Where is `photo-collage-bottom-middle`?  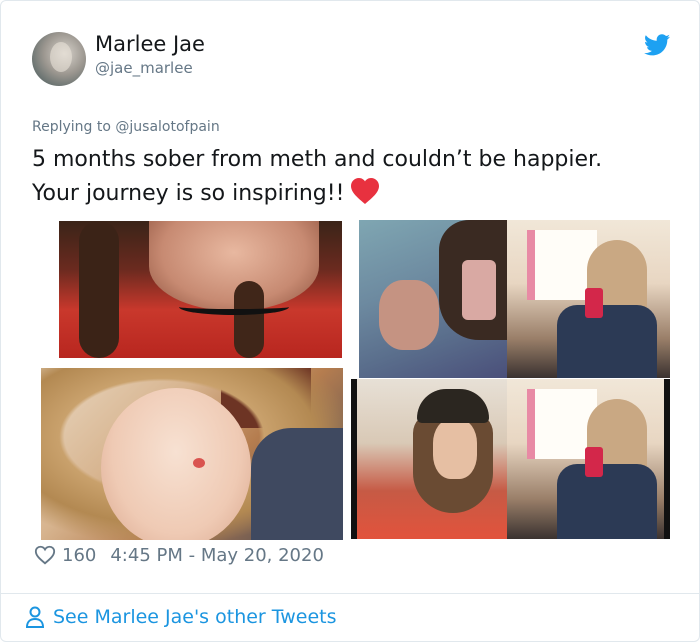 photo-collage-bottom-middle is located at coordinates (429, 459).